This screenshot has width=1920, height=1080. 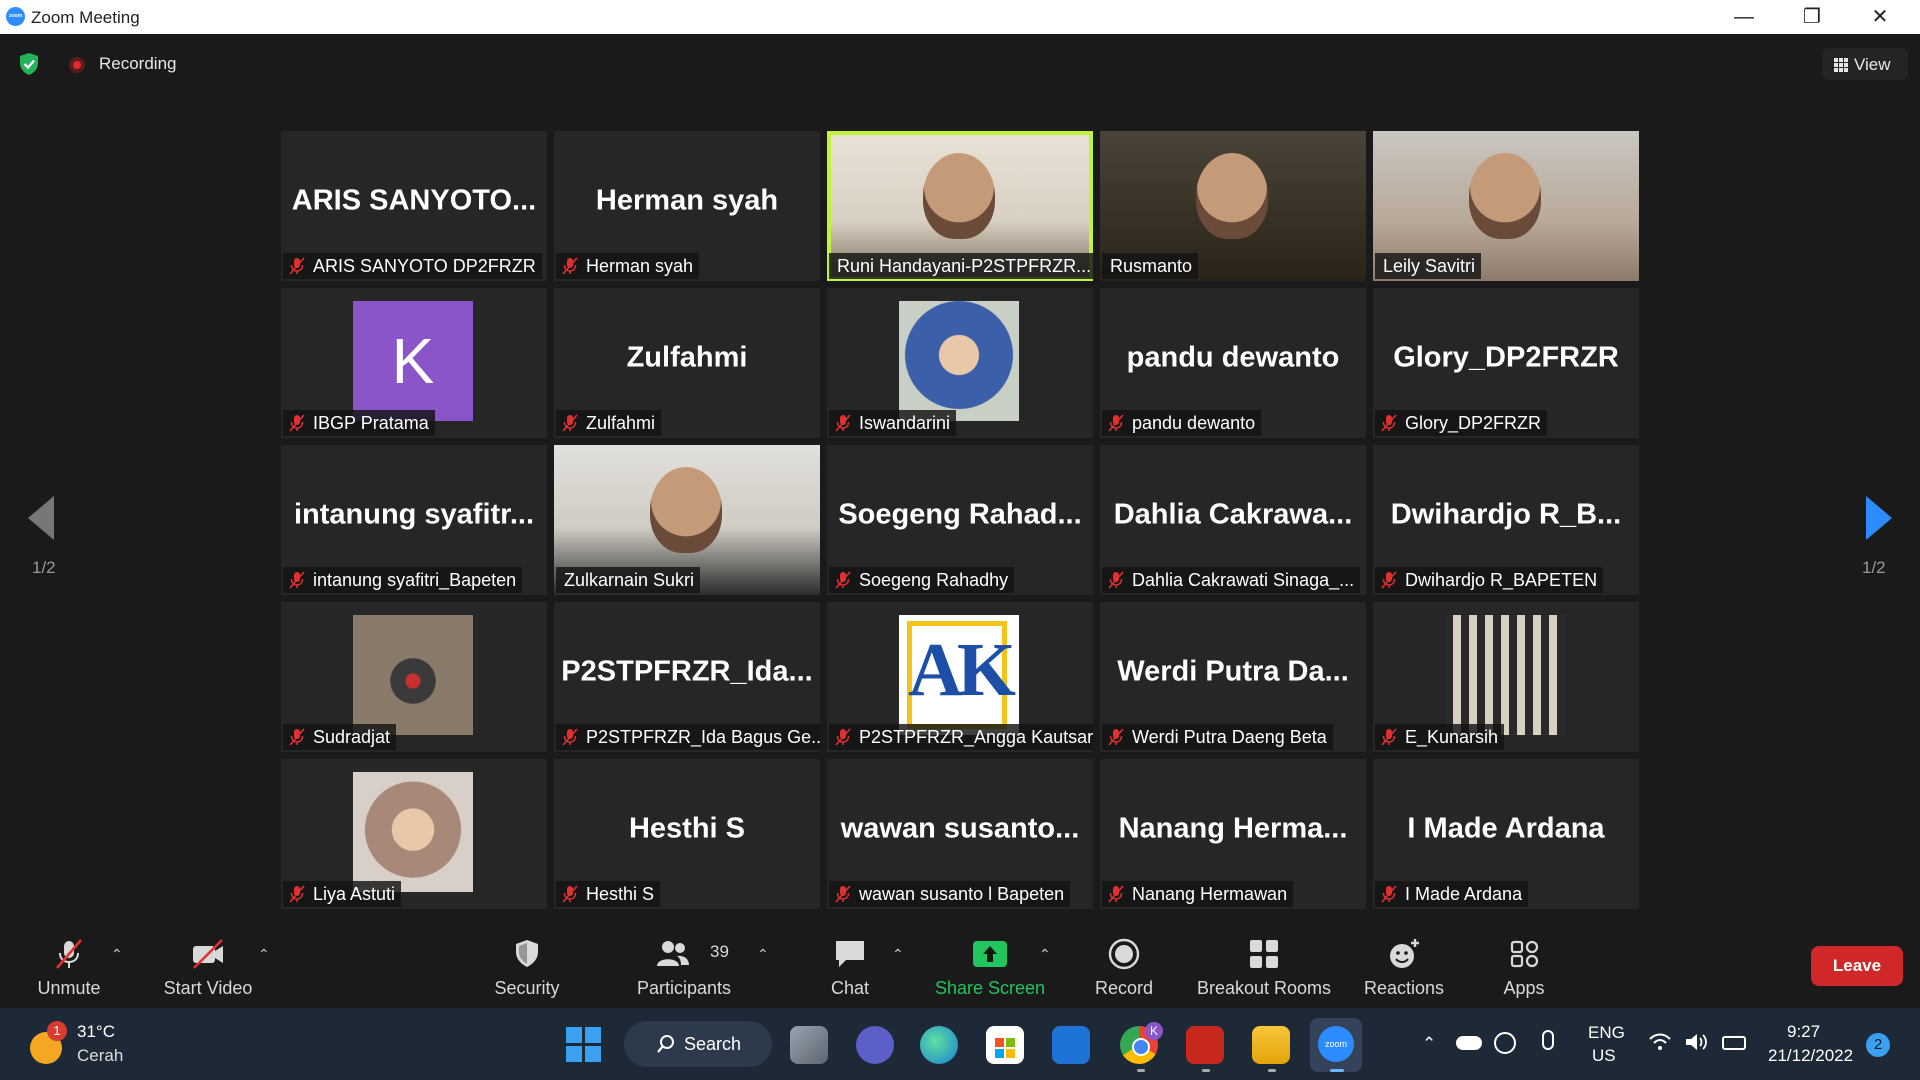 What do you see at coordinates (959, 196) in the screenshot?
I see `participant-video-feed` at bounding box center [959, 196].